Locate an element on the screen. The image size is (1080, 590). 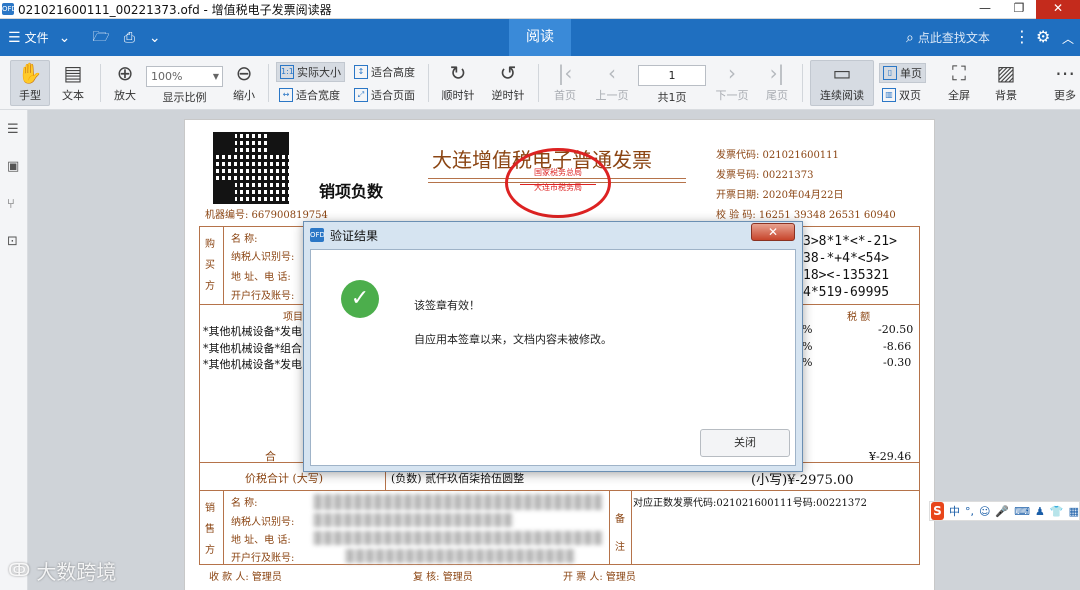
watermark: ↂ 大数跨境 is located at coordinates (62, 570).